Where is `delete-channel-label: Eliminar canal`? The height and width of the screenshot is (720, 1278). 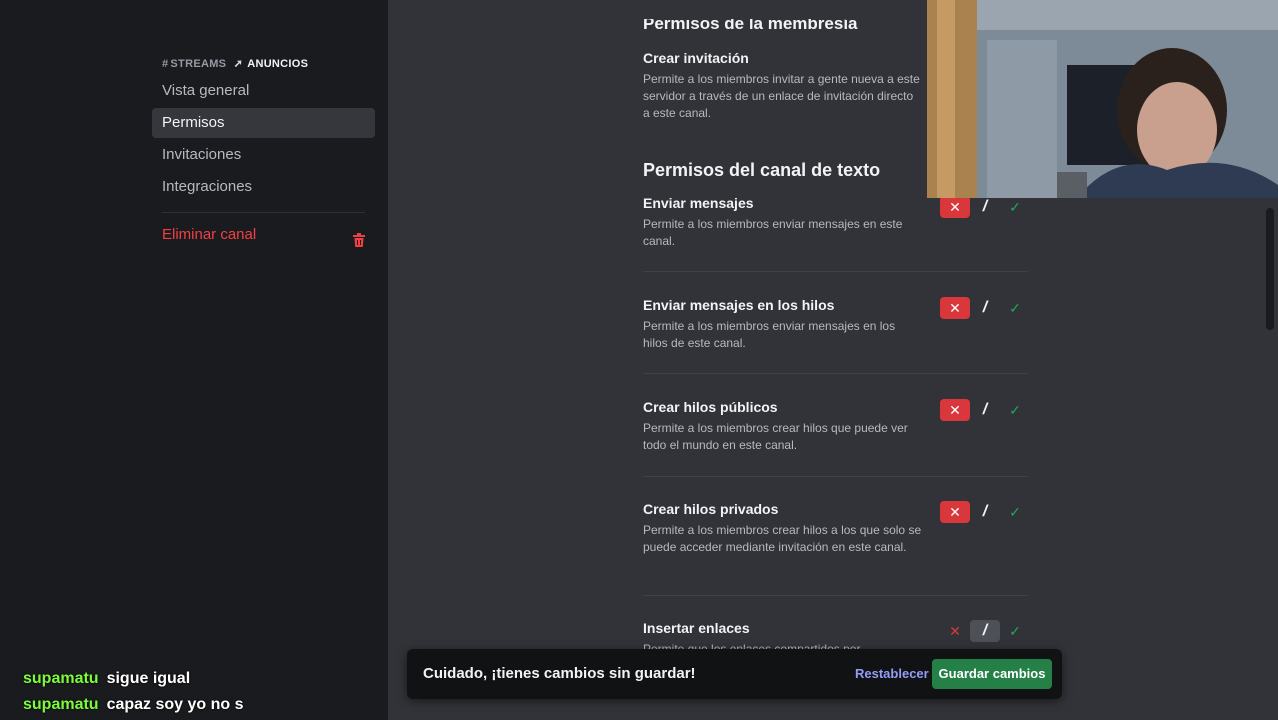
delete-channel-label: Eliminar canal is located at coordinates (209, 234).